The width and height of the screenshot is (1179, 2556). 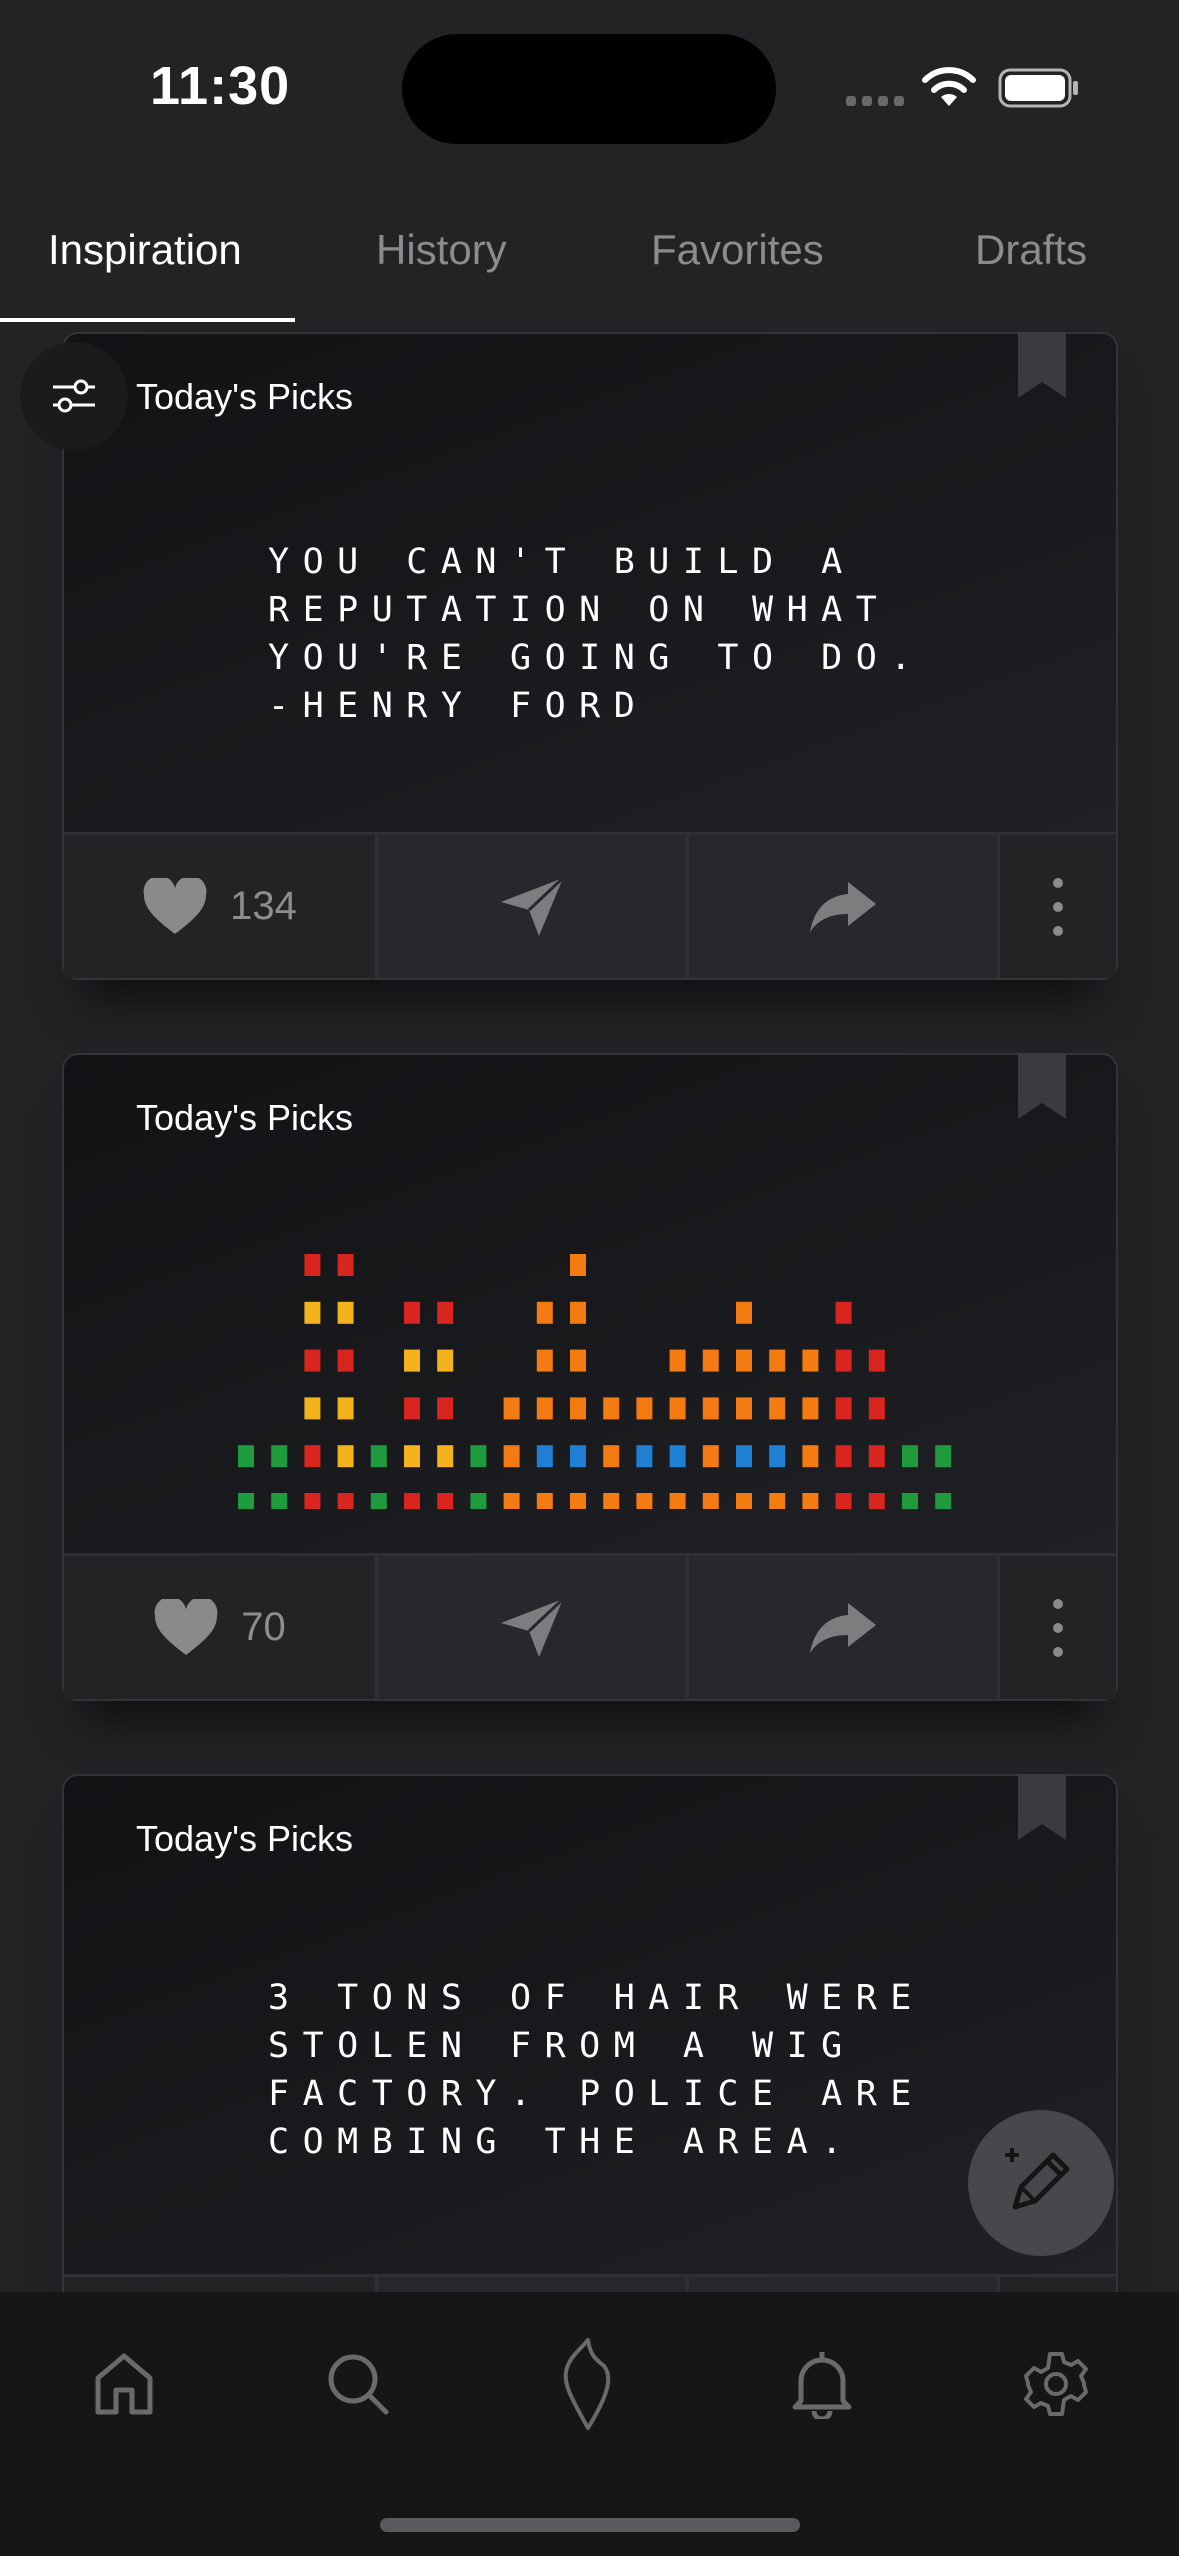 What do you see at coordinates (358, 2384) in the screenshot?
I see `nav-search` at bounding box center [358, 2384].